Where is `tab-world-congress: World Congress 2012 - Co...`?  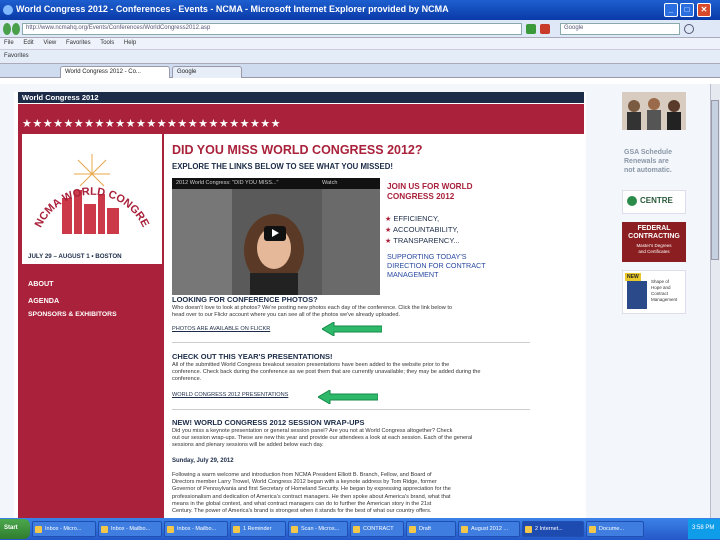
tab-world-congress: World Congress 2012 - Co... is located at coordinates (115, 72).